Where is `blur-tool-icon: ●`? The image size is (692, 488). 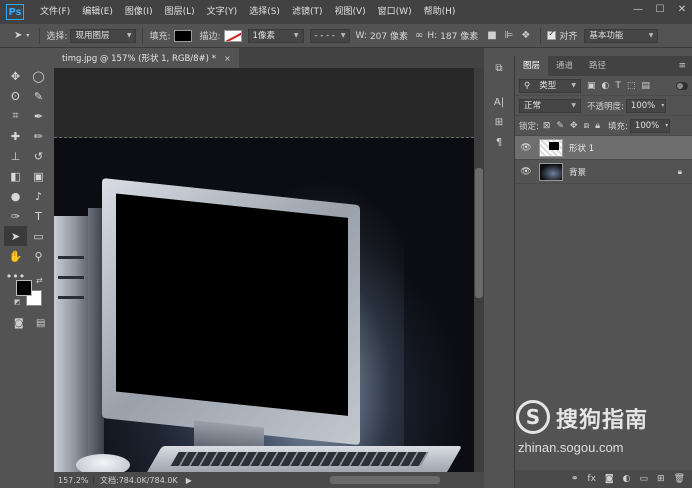
blur-tool-icon: ● is located at coordinates (15, 196).